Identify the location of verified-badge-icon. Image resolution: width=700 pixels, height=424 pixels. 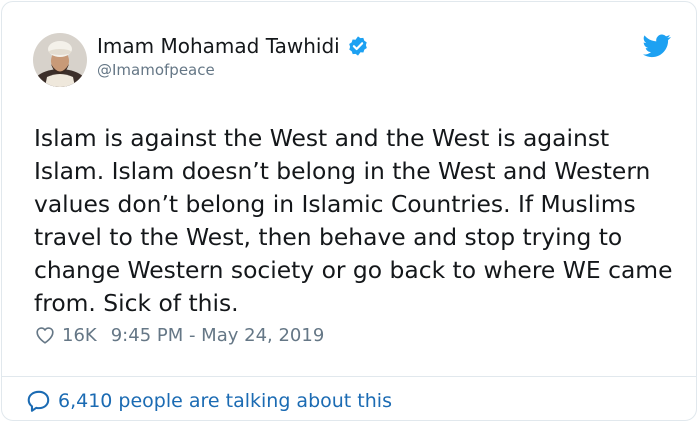
(357, 46).